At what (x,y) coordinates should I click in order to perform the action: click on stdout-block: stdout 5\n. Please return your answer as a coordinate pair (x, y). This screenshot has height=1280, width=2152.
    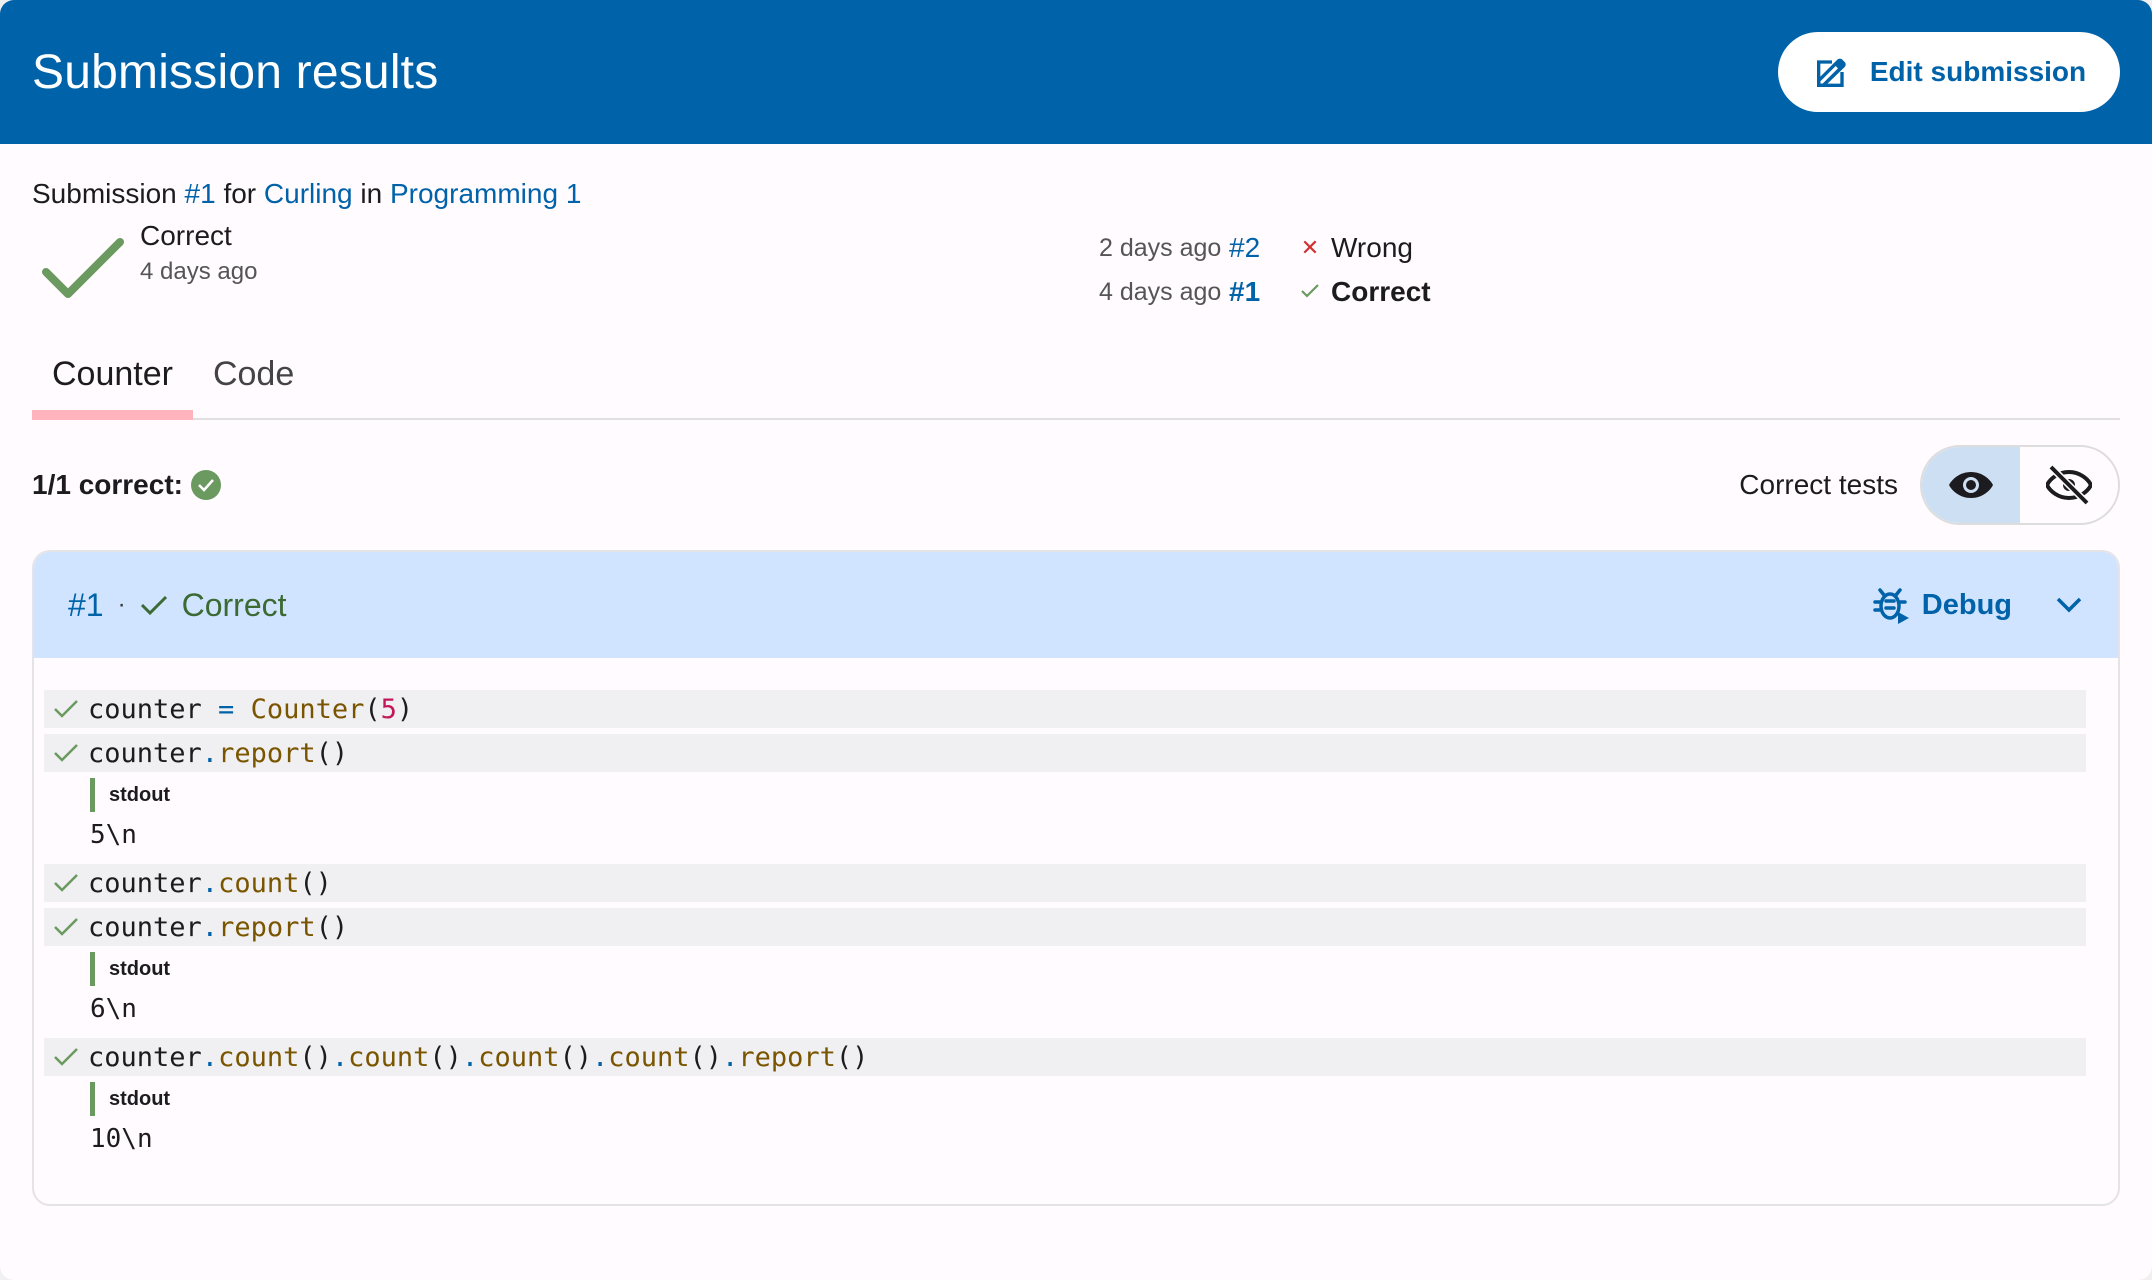
    Looking at the image, I should click on (1065, 818).